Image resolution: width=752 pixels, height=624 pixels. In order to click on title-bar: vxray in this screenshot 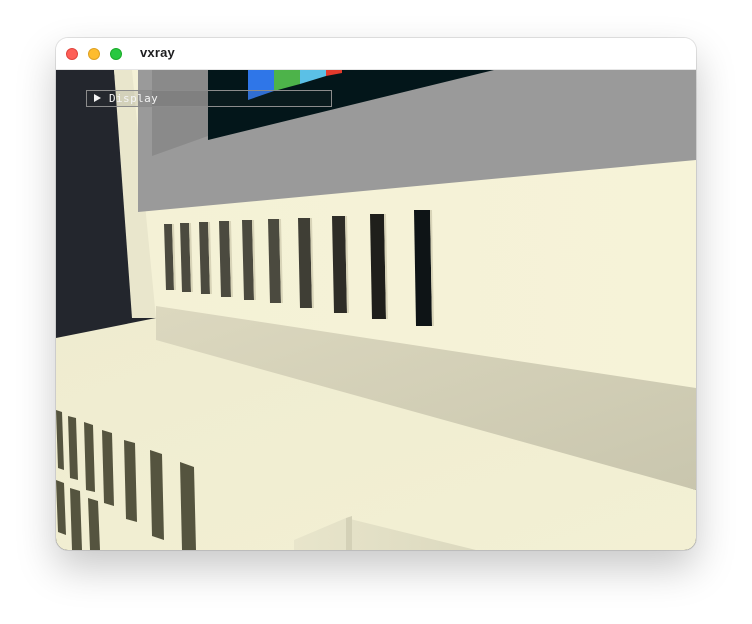, I will do `click(376, 54)`.